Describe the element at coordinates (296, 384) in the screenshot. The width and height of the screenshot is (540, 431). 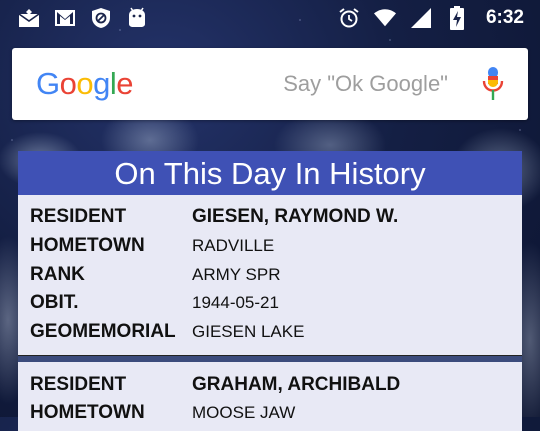
I see `resident-value: GRAHAM, ARCHIBALD` at that location.